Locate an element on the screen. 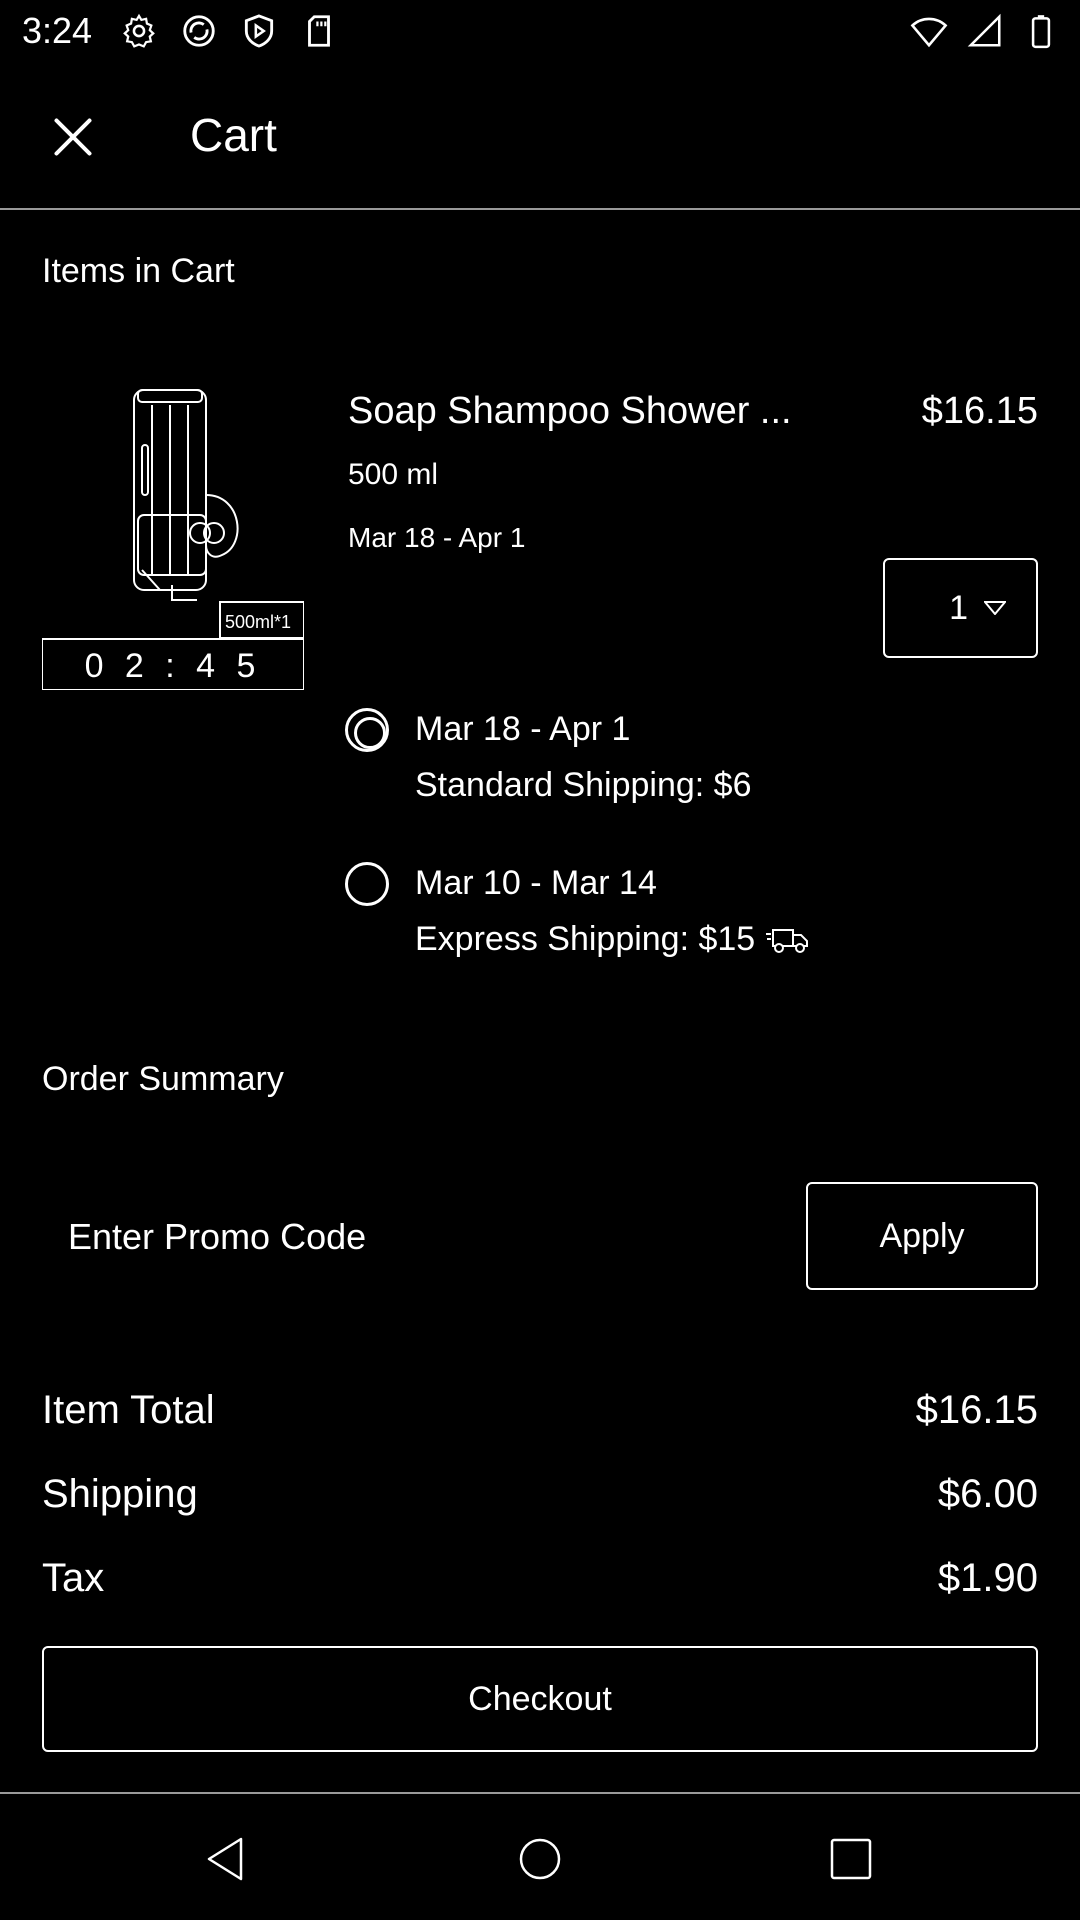  item-total-label: Item Total is located at coordinates (128, 1409).